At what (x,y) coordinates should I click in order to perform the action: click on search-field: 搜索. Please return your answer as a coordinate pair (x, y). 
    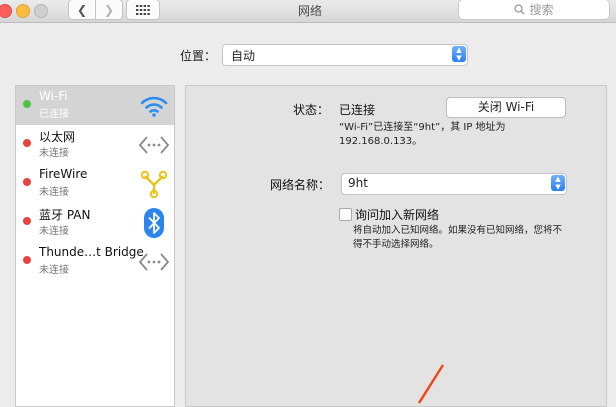
    Looking at the image, I should click on (534, 10).